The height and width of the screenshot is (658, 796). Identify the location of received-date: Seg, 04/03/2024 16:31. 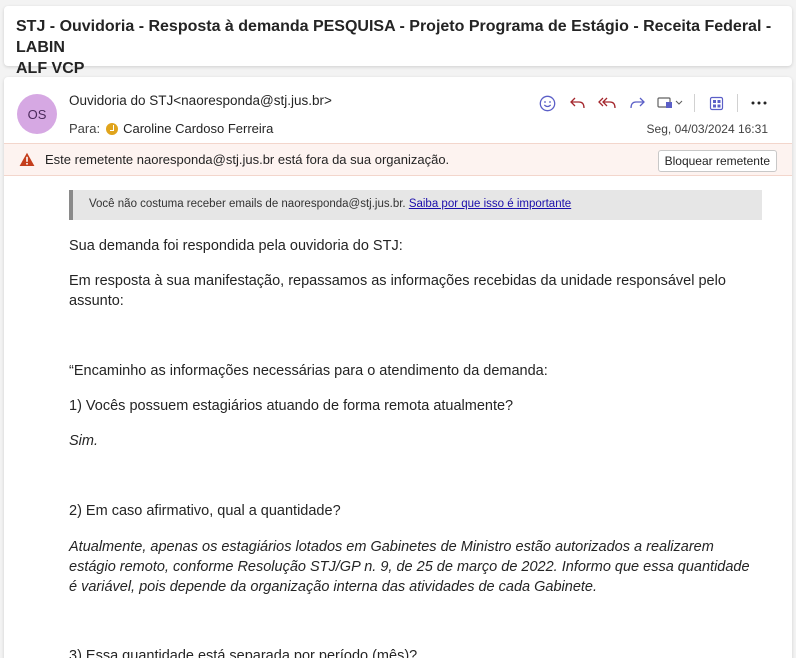
(707, 129).